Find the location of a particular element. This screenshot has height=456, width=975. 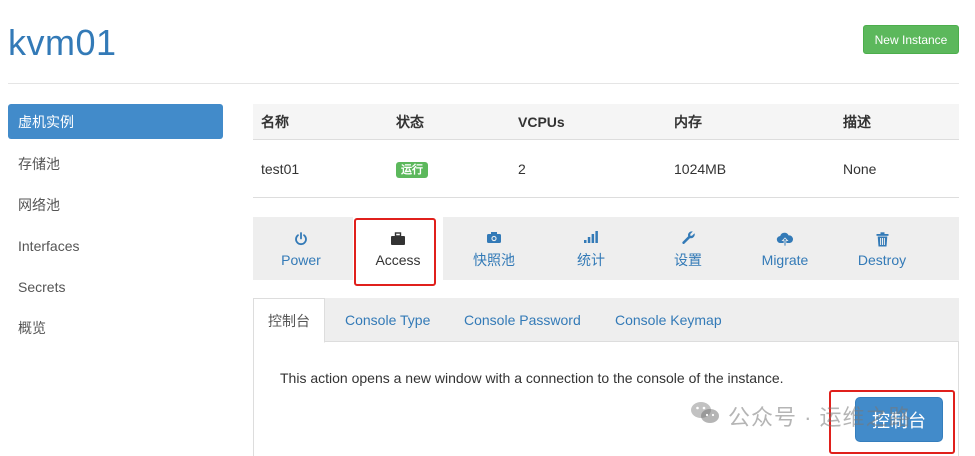

sidebar-item-interfaces: Interfaces is located at coordinates (115, 245).